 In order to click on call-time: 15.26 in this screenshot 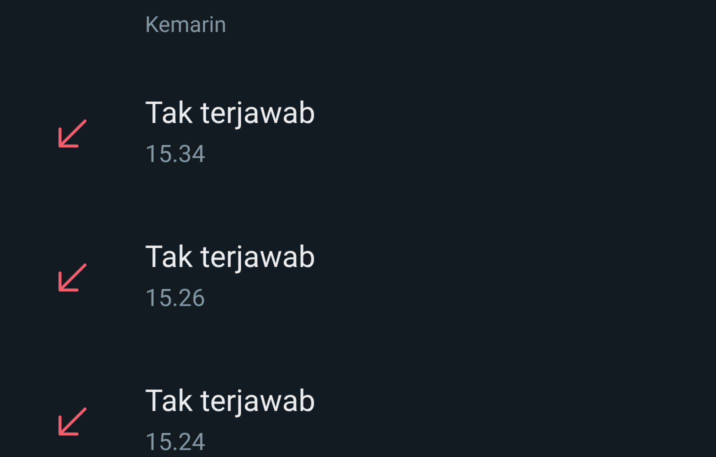, I will do `click(175, 297)`.